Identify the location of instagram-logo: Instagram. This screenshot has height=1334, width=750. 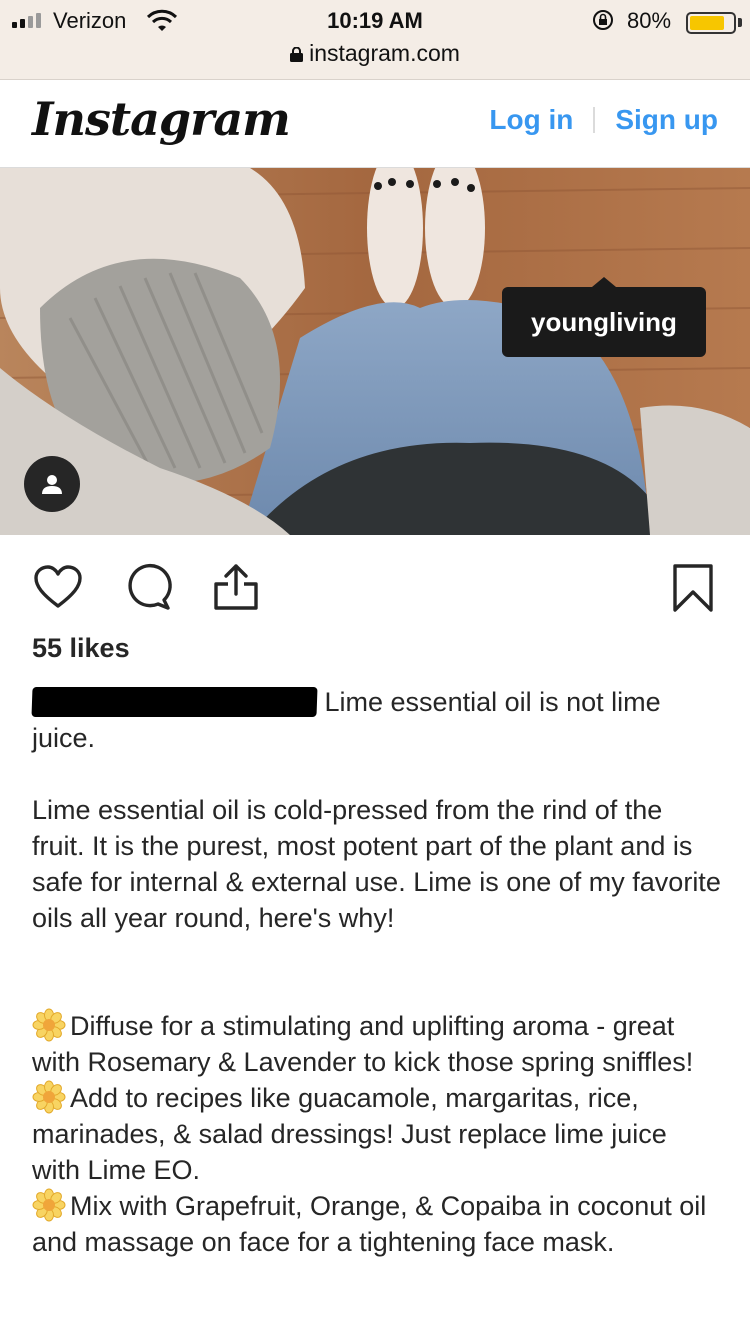
(161, 119).